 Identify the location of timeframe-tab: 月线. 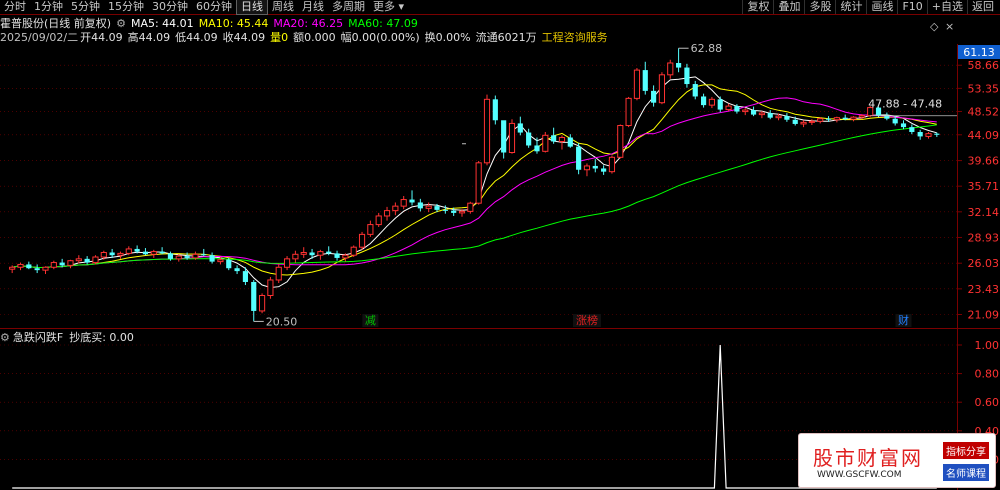
(313, 7).